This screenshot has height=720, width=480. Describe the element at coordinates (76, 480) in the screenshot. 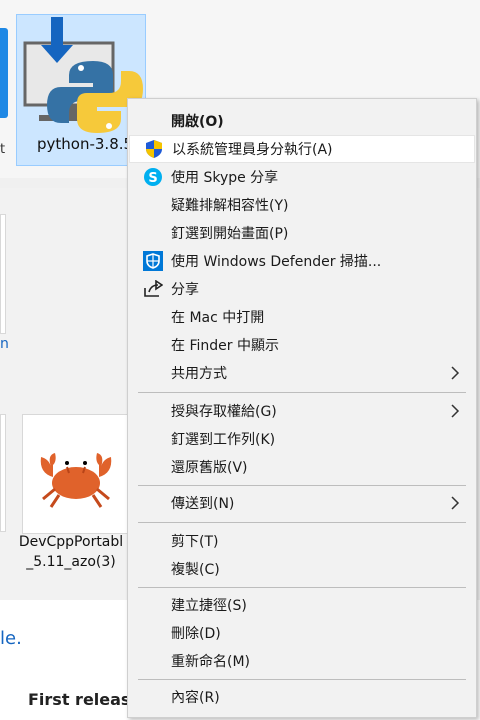

I see `crab-icon` at that location.